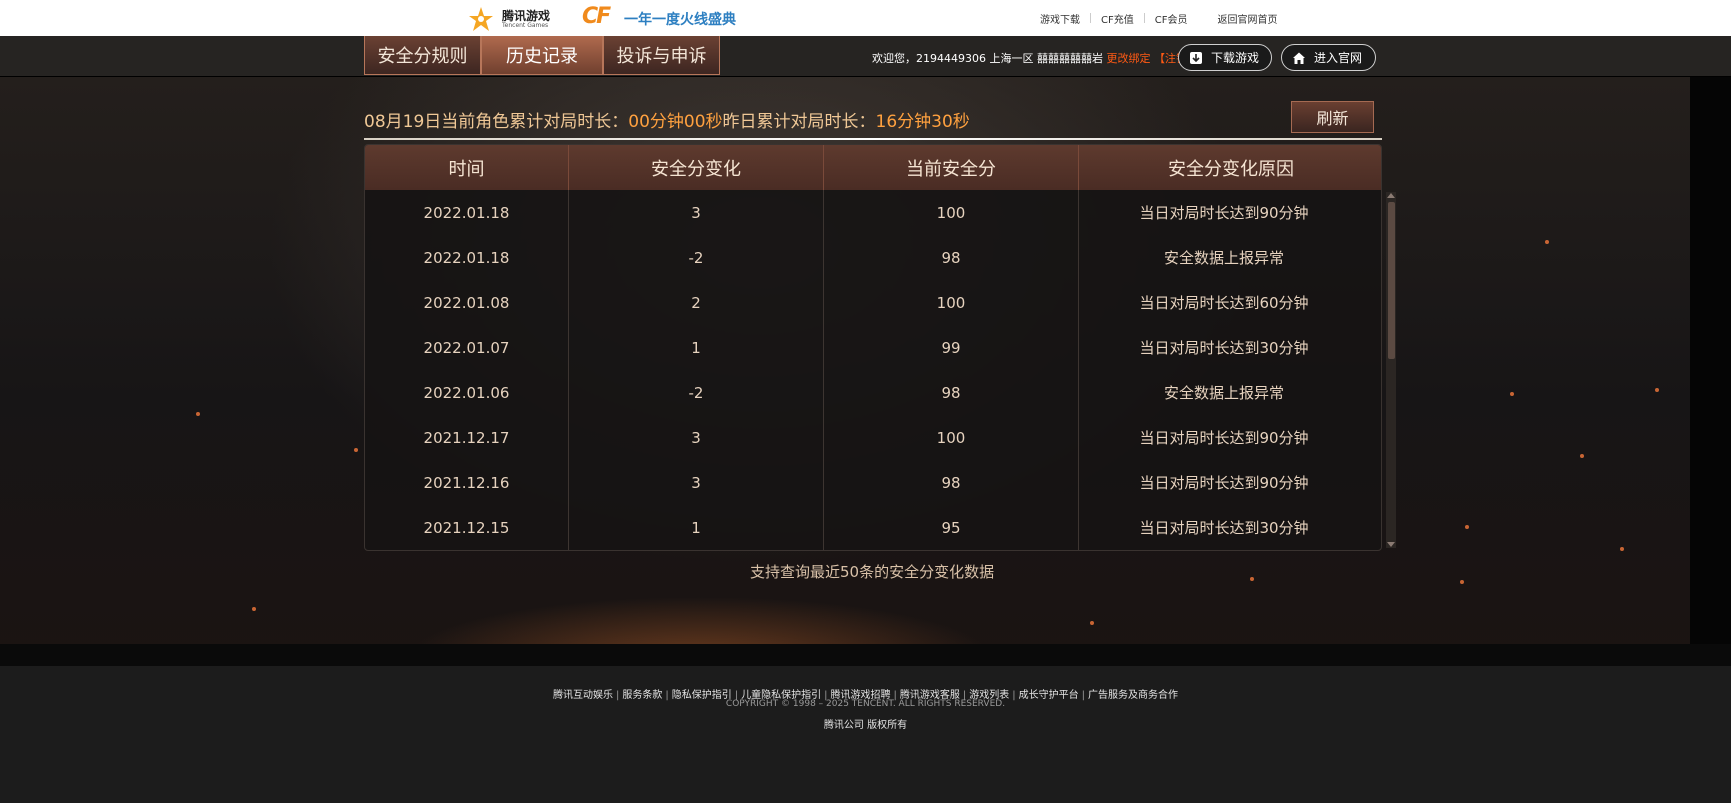 This screenshot has height=803, width=1731. I want to click on welcome-text: 欢迎您，2194449306 上海一区 囍囍囍囍囍岩, so click(987, 58).